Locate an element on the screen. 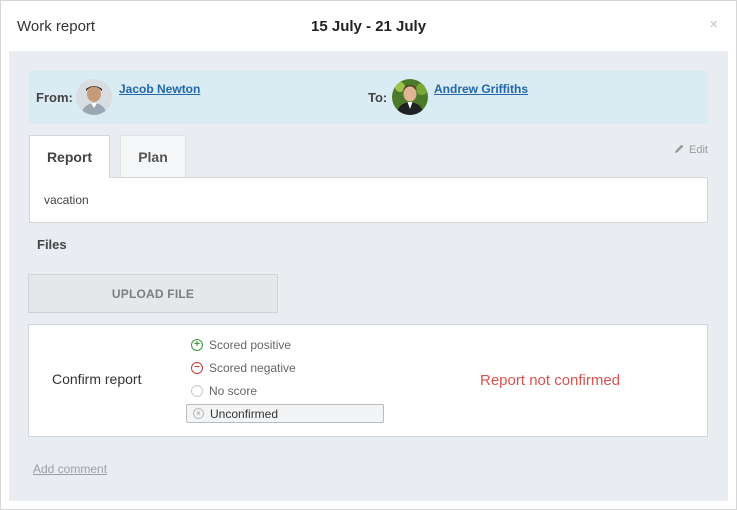  option-label: Unconfirmed is located at coordinates (244, 413).